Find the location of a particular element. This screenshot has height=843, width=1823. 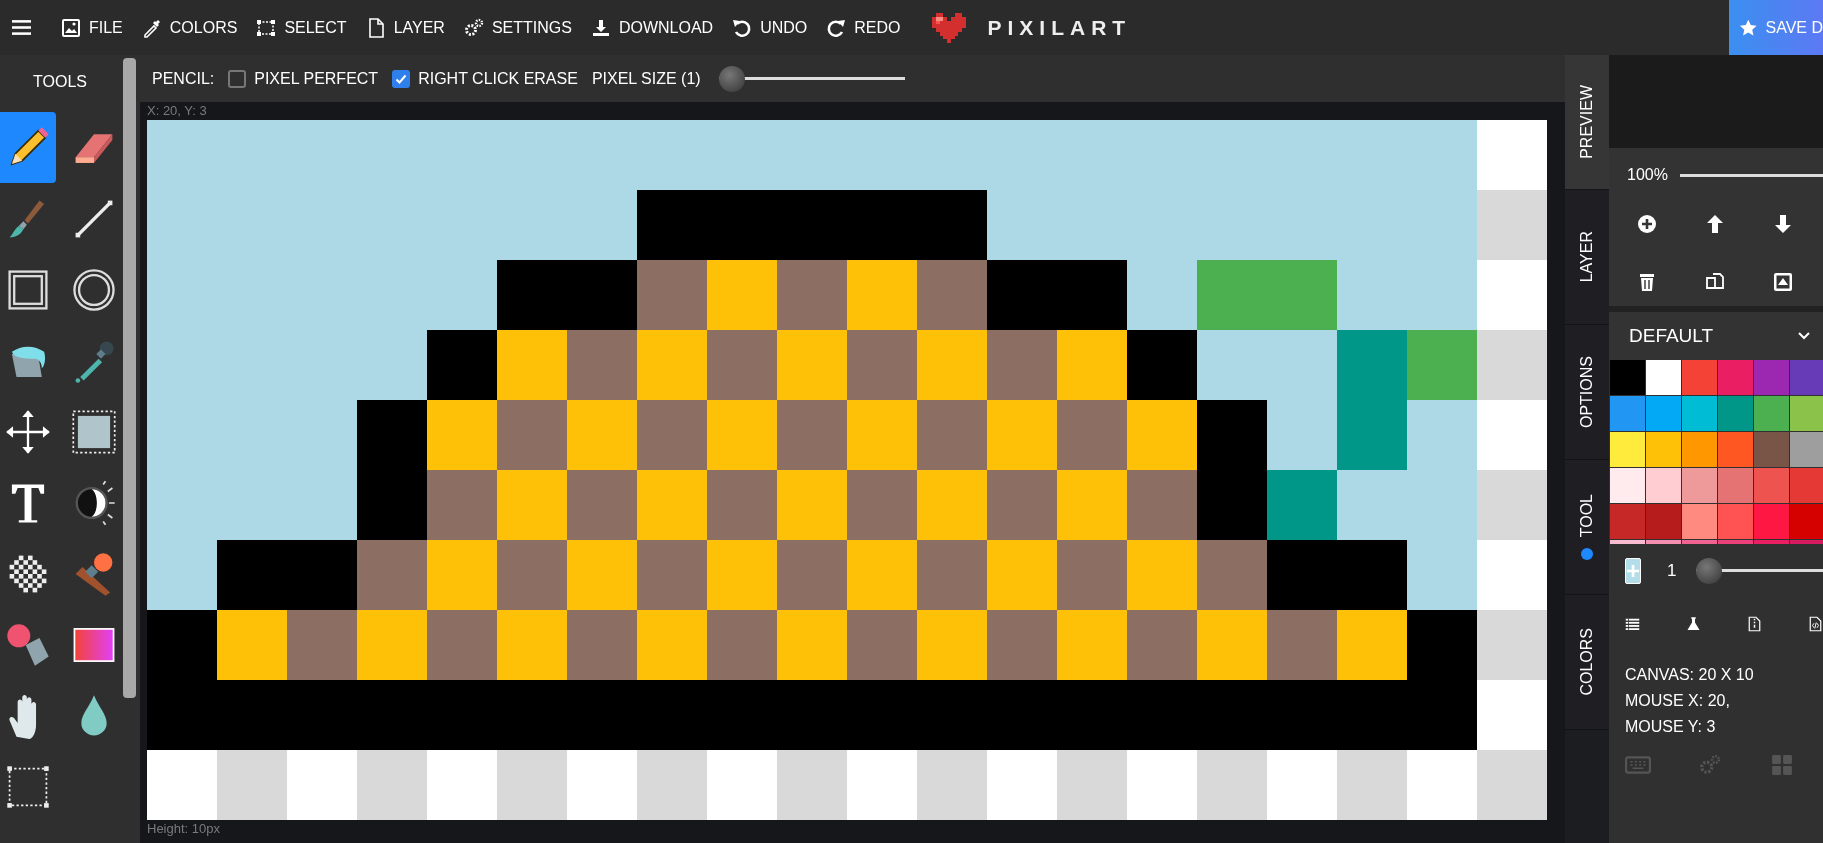

code-file-icon is located at coordinates (1815, 624).